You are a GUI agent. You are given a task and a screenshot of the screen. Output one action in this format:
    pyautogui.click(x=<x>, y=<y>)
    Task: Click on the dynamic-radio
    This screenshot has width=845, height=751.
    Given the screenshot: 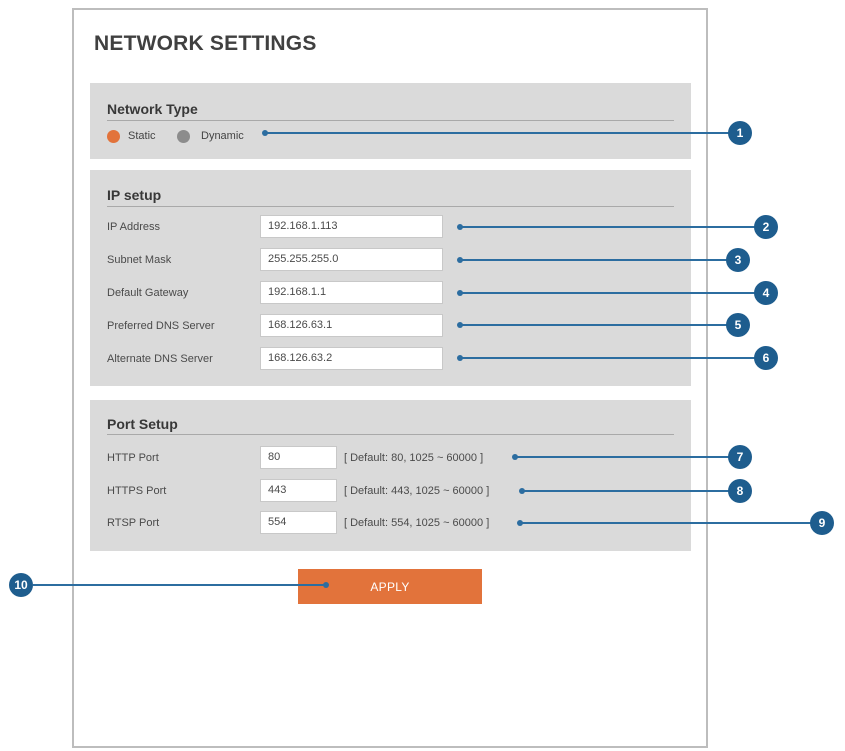 What is the action you would take?
    pyautogui.click(x=183, y=136)
    